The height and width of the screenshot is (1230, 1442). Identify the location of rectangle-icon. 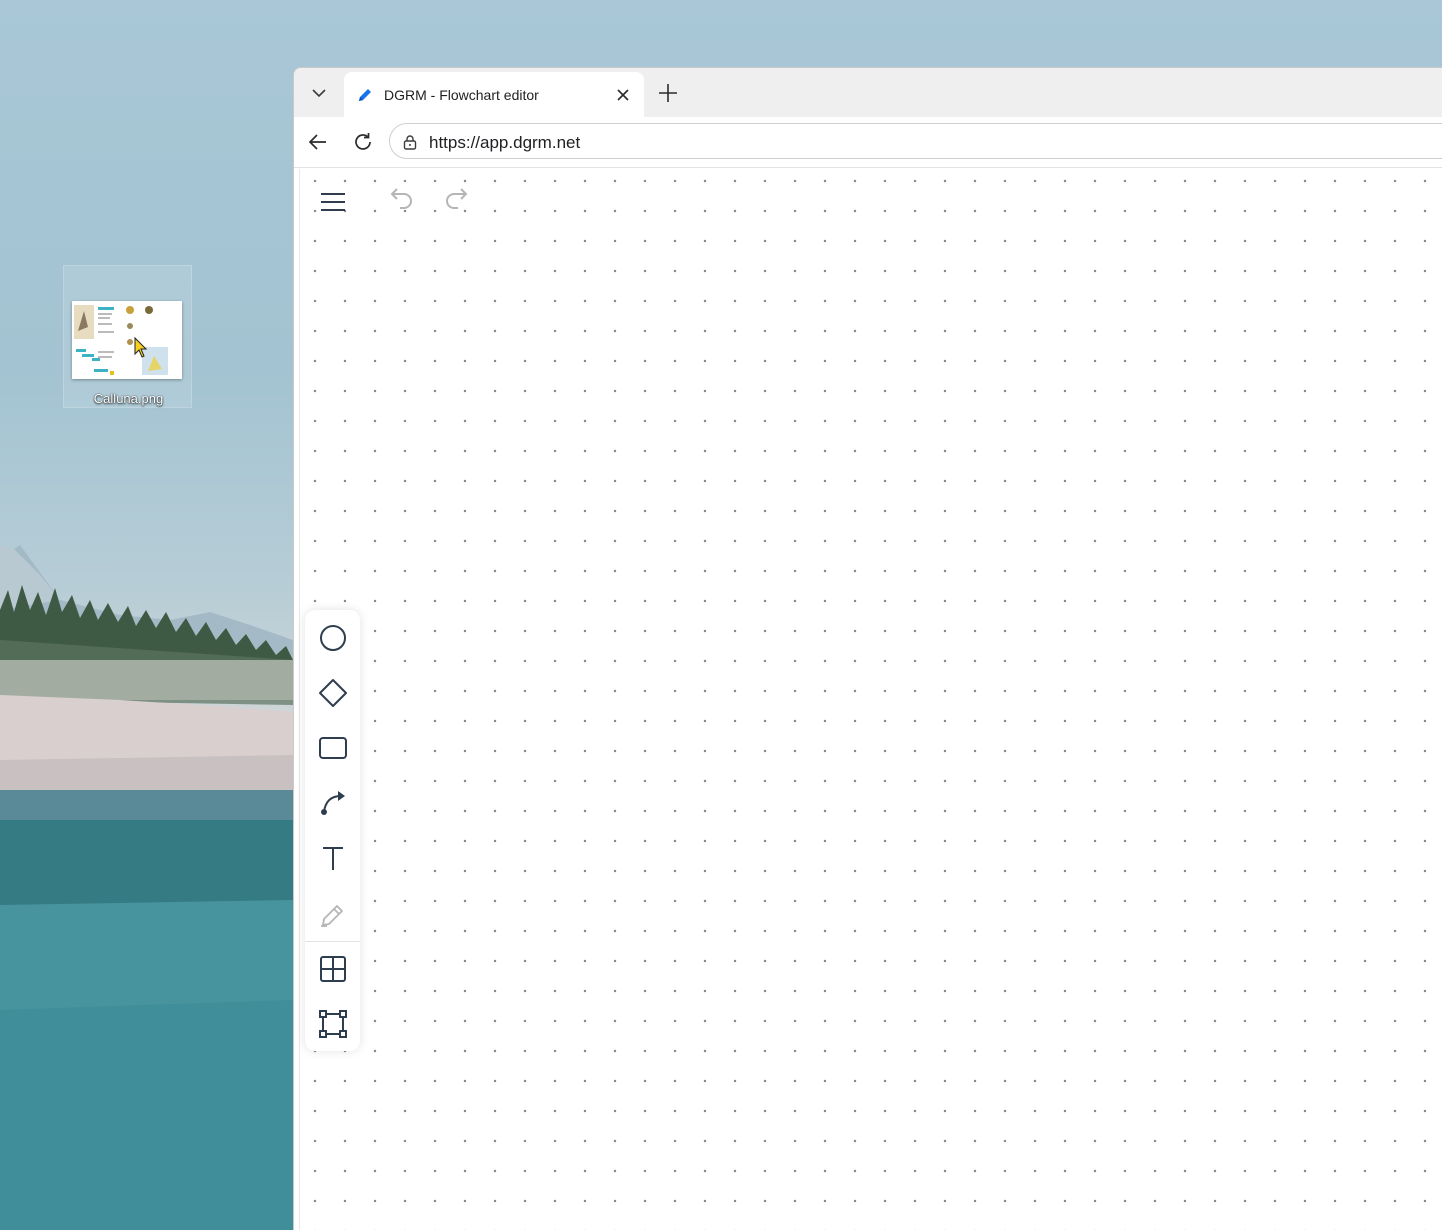
(333, 748).